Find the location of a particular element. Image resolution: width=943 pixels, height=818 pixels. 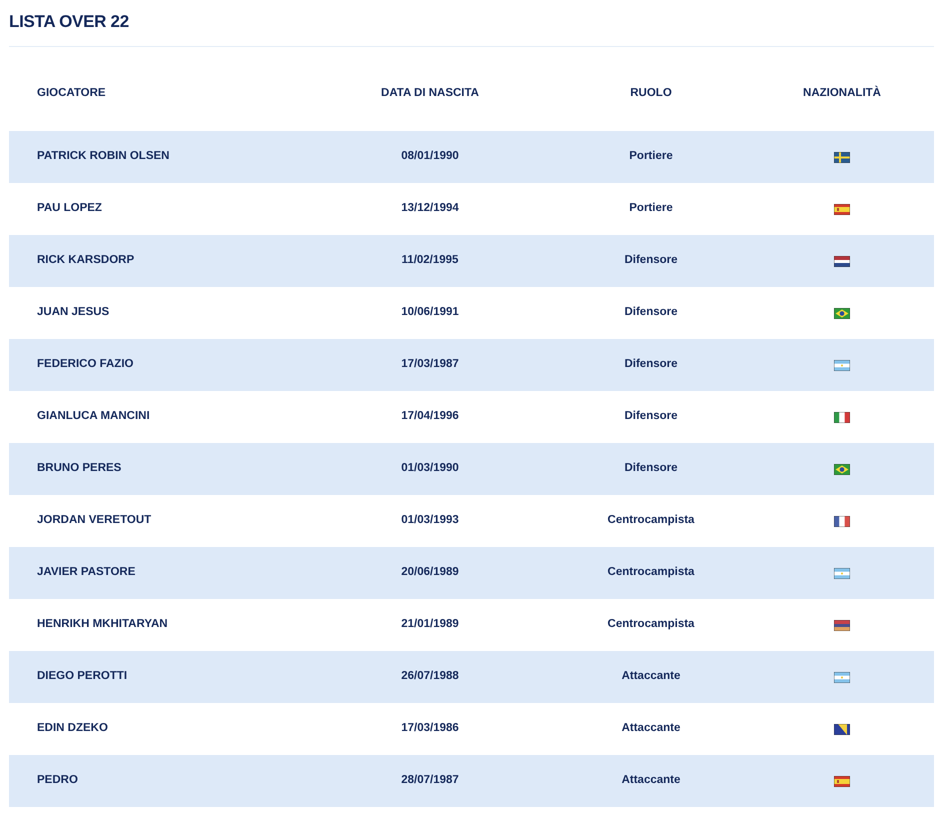

column-header: NAZIONALITÀ is located at coordinates (842, 93).